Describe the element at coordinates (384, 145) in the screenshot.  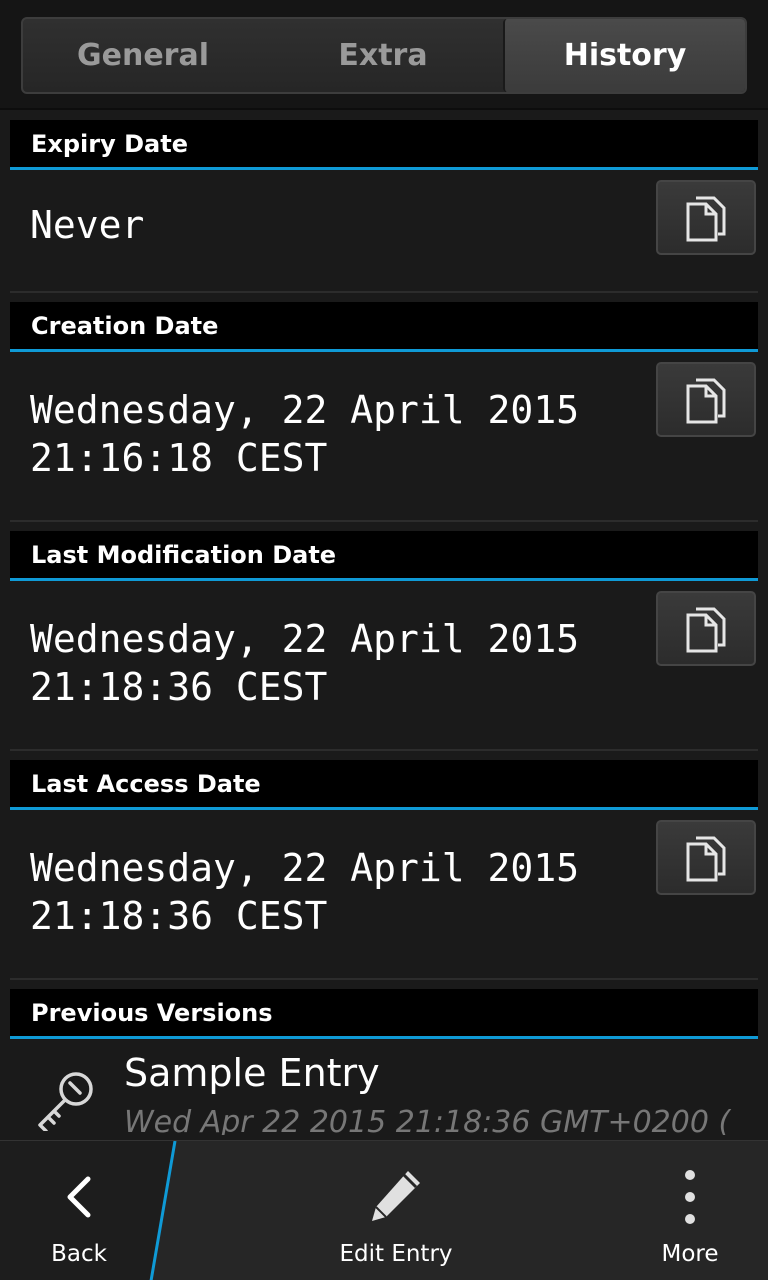
I see `section-header-expiry: Expiry Date` at that location.